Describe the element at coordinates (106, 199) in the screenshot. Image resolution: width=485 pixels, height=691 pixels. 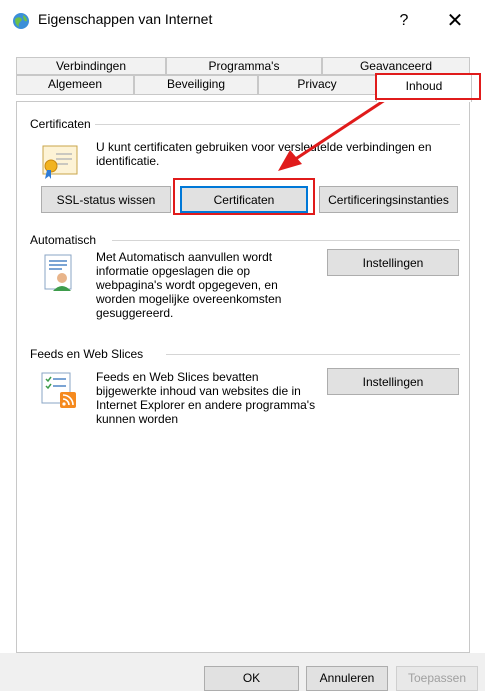
I see `ssl-status-clear-button: SSL-status wissen` at that location.